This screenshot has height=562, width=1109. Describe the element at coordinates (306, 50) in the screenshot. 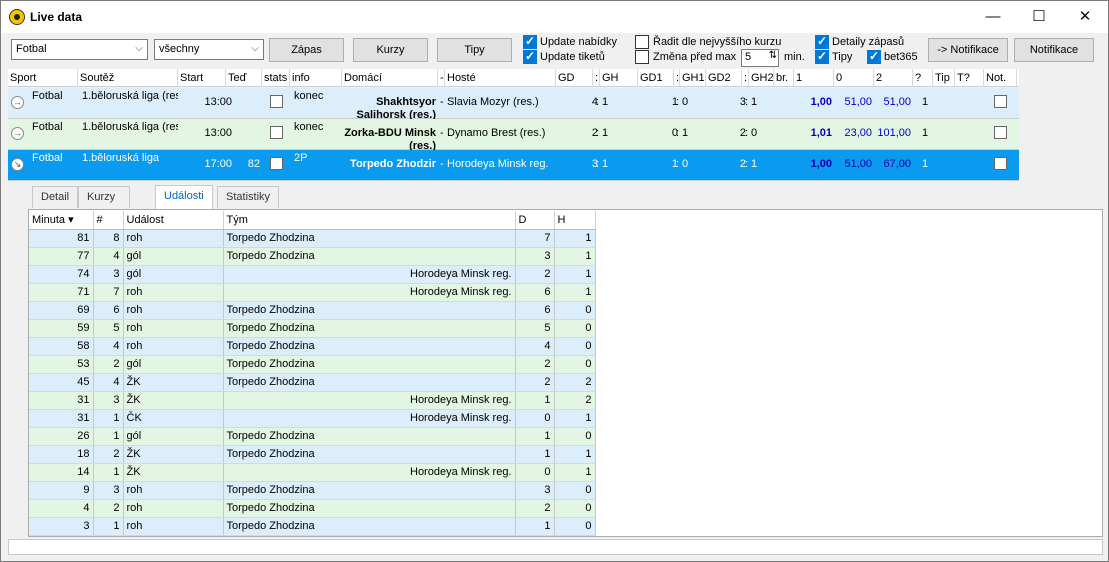

I see `zapas-button: Zápas` at that location.